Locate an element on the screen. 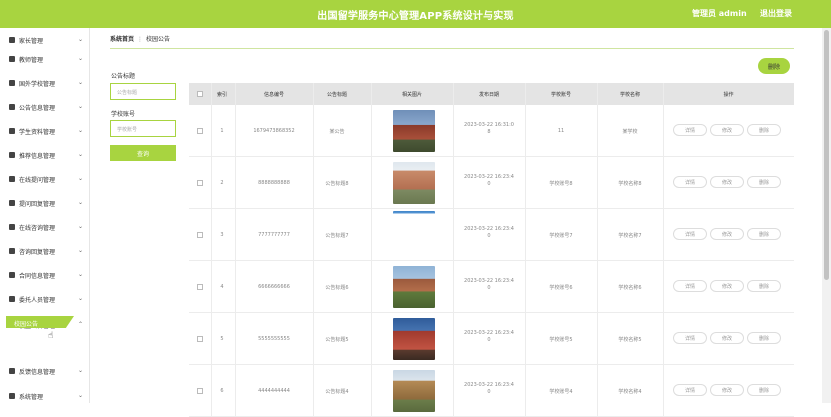 This screenshot has width=831, height=417. cell-account: 学校账号5 is located at coordinates (561, 340).